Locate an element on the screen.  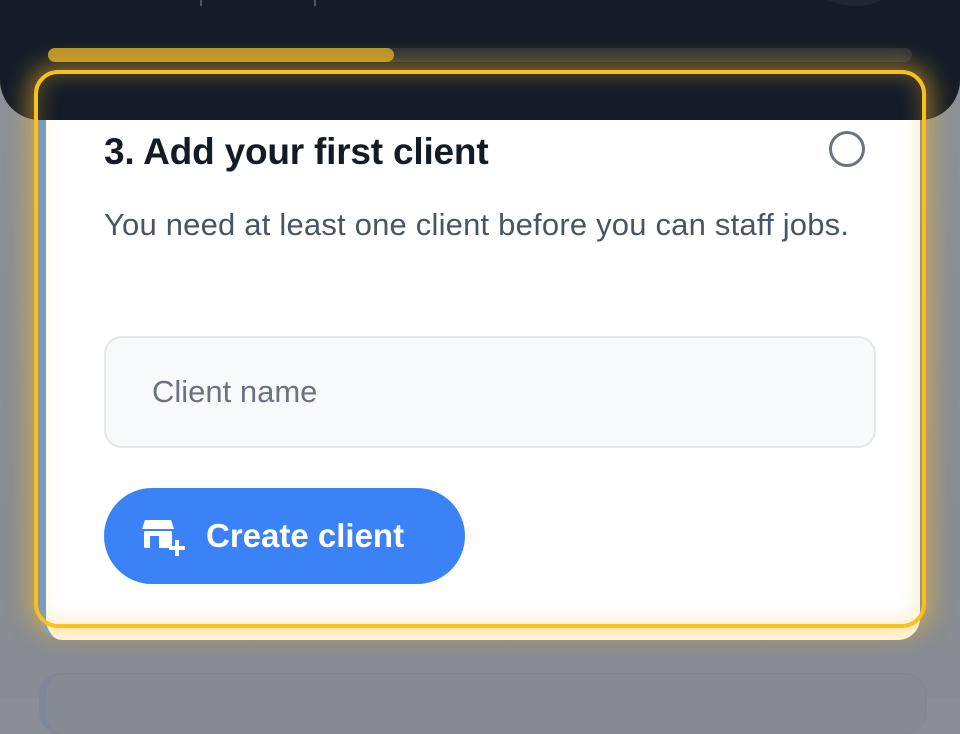
create-client-label: Create client is located at coordinates (305, 535).